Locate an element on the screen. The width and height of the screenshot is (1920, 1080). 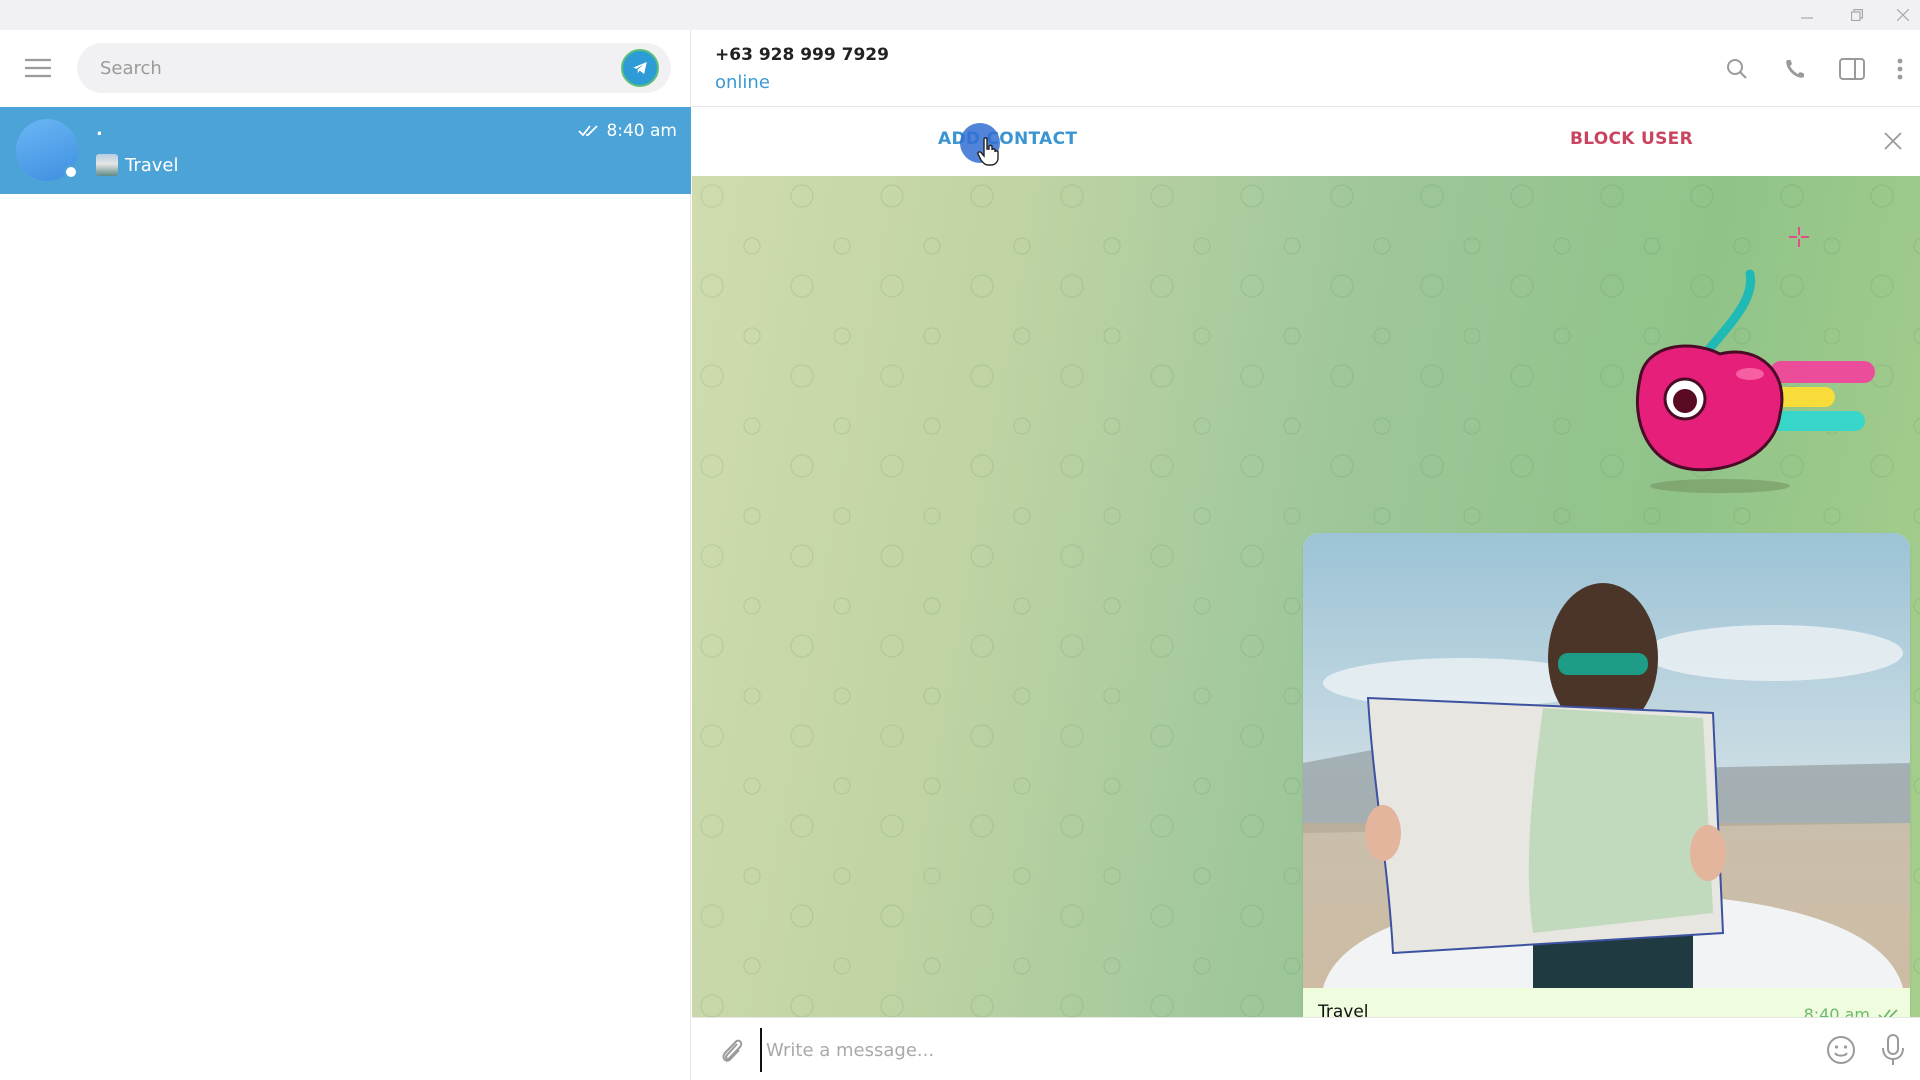
photo-message: Travel 8:40 am is located at coordinates (1606, 785).